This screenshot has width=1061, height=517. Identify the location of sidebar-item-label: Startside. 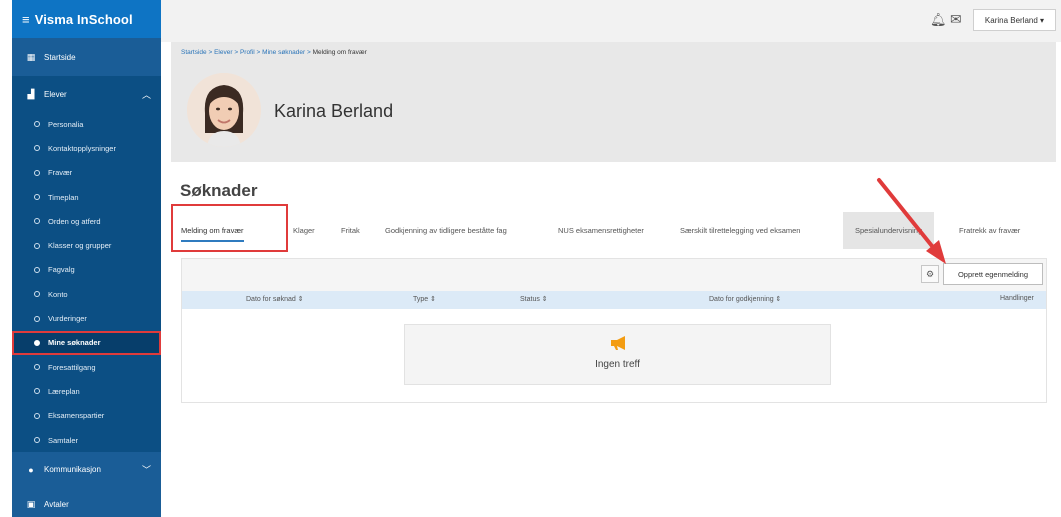
(60, 57).